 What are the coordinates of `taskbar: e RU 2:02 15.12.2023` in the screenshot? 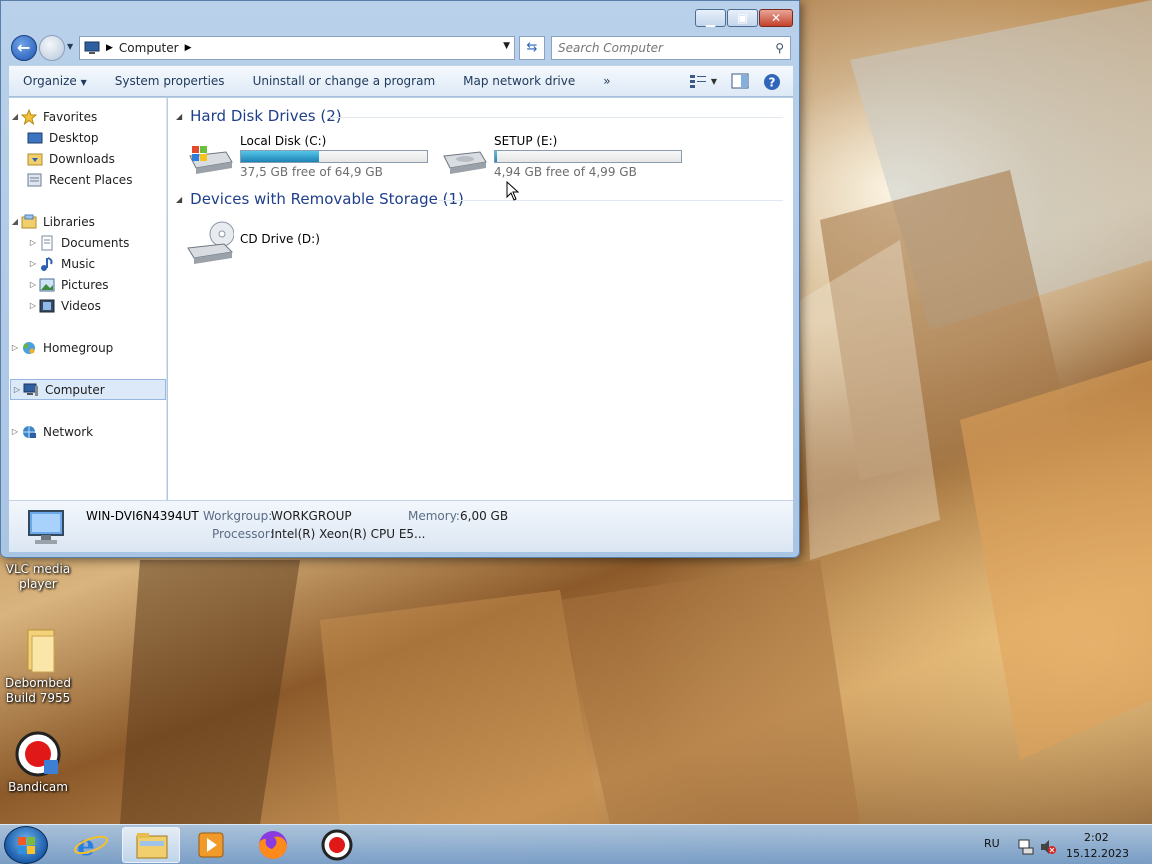 It's located at (576, 844).